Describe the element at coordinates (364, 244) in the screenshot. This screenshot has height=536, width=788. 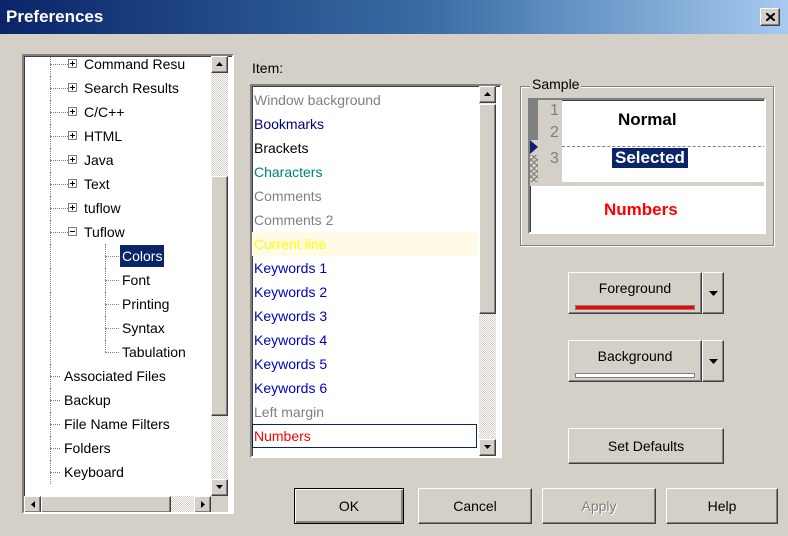
I see `list-item: Current line` at that location.